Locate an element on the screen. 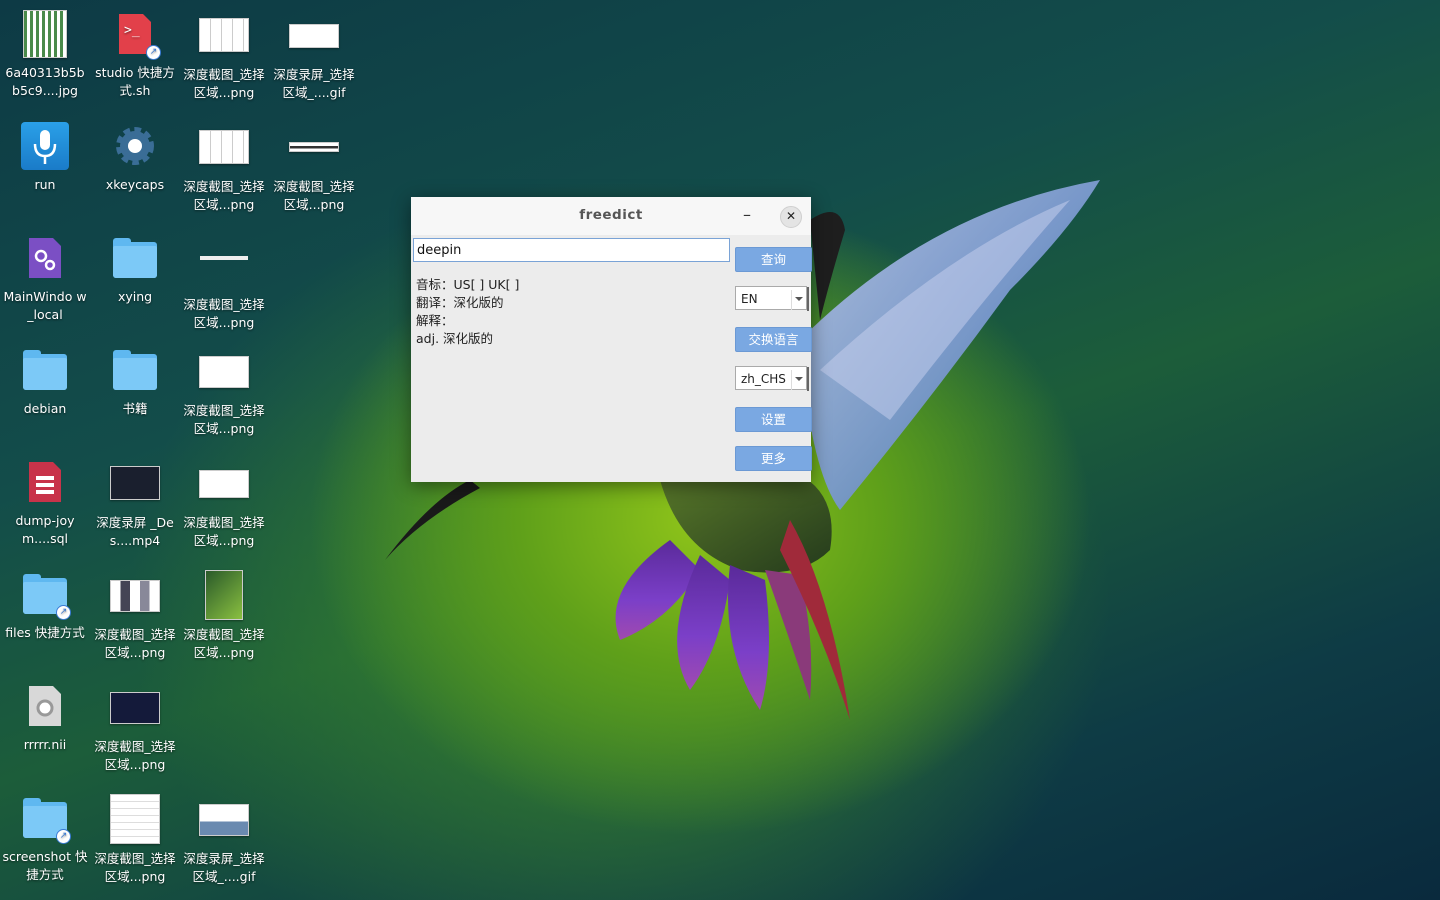  desktop-icon-label: 深度录屏 _Des....mp4 is located at coordinates (135, 531).